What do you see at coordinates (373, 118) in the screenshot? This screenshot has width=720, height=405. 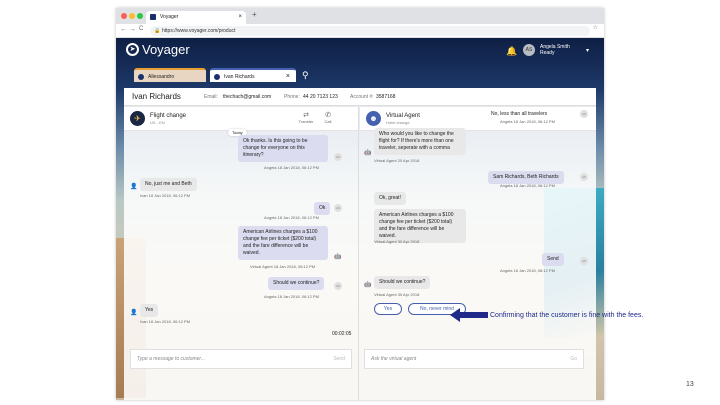 I see `robot-icon: ☻` at bounding box center [373, 118].